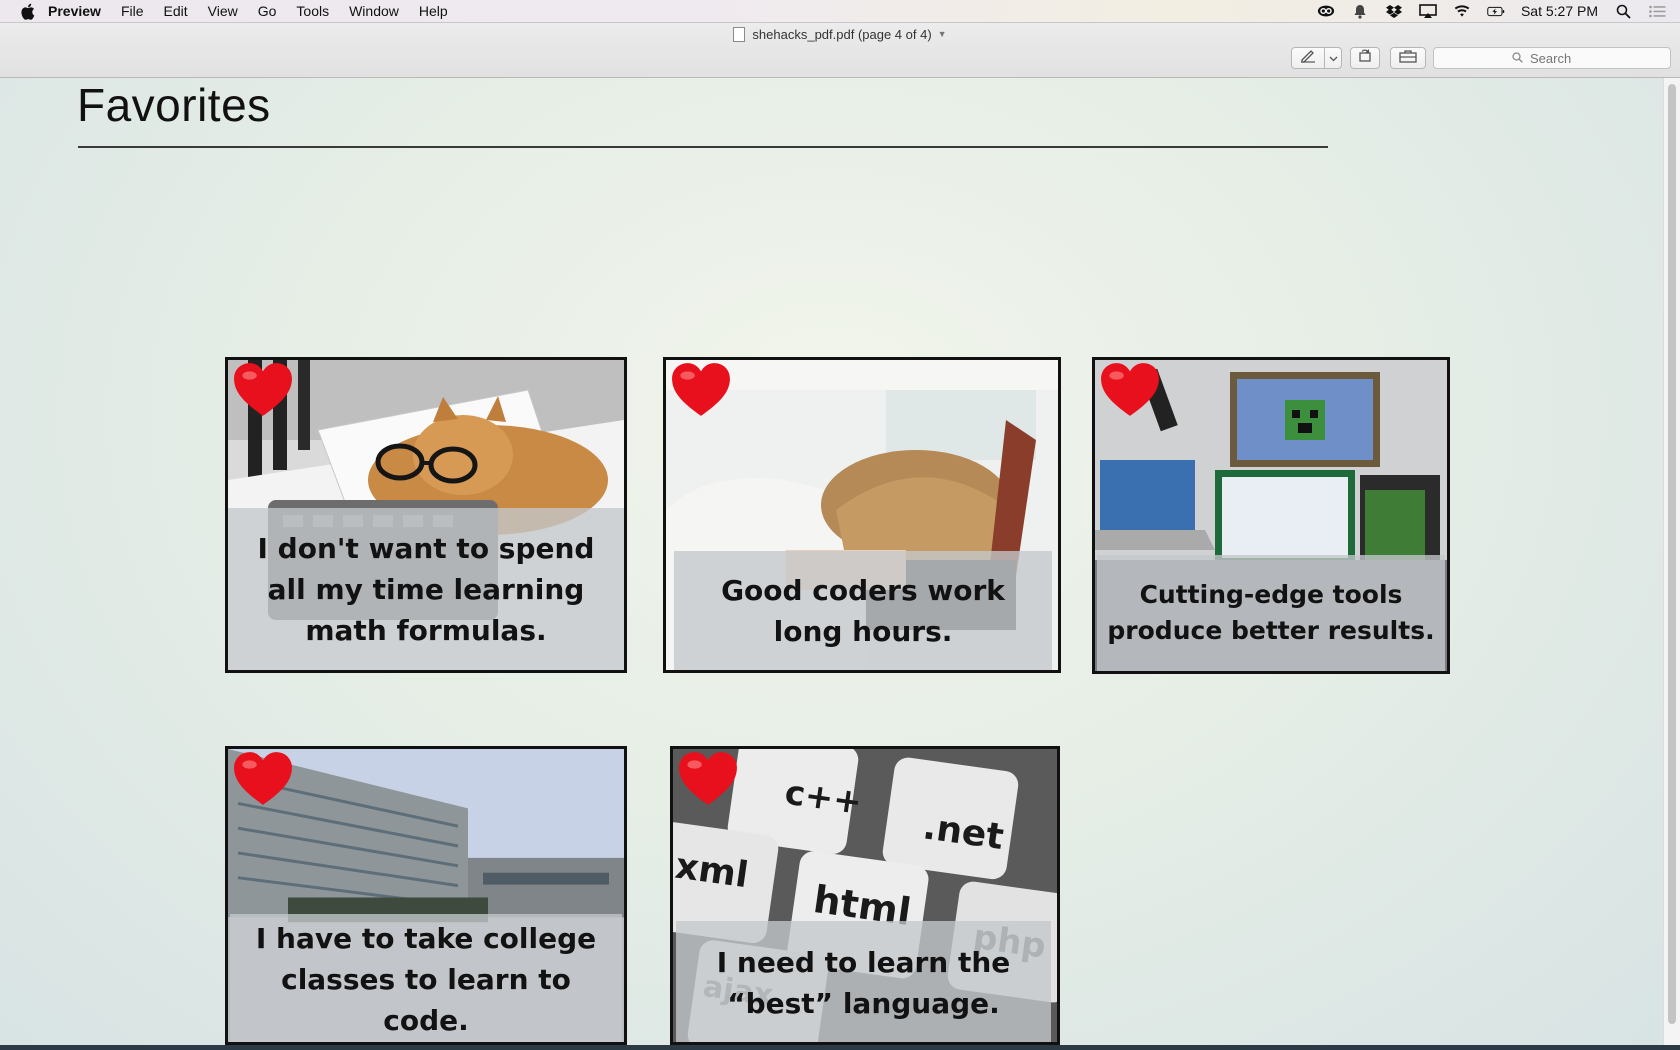 Image resolution: width=1680 pixels, height=1050 pixels. I want to click on toolbox-button, so click(1408, 58).